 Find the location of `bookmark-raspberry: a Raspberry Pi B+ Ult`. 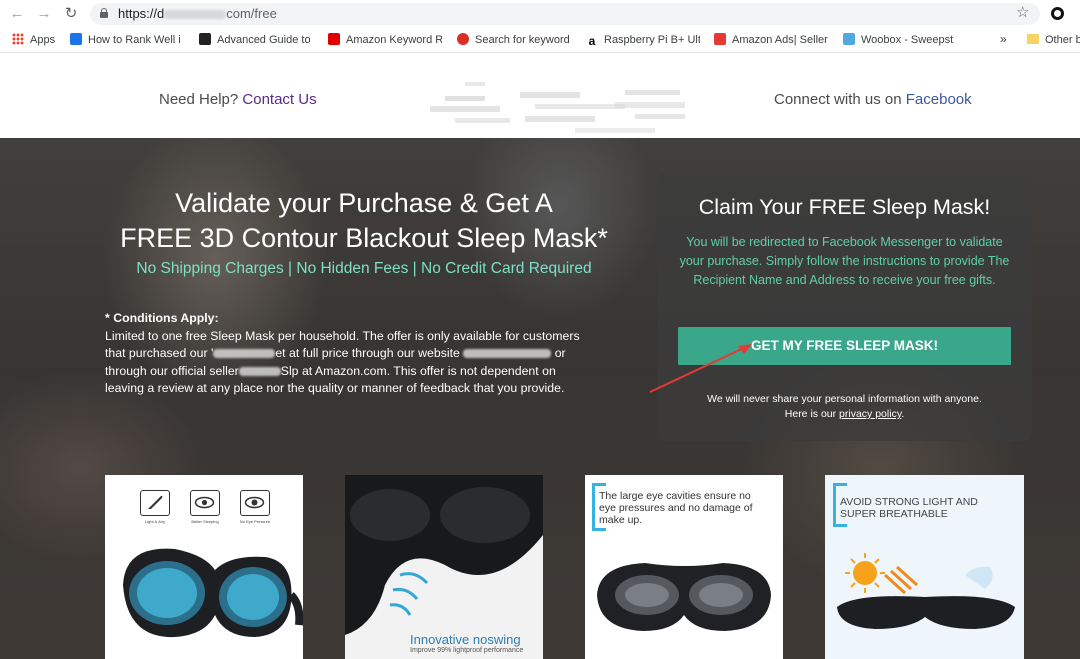

bookmark-raspberry: a Raspberry Pi B+ Ult is located at coordinates (643, 41).